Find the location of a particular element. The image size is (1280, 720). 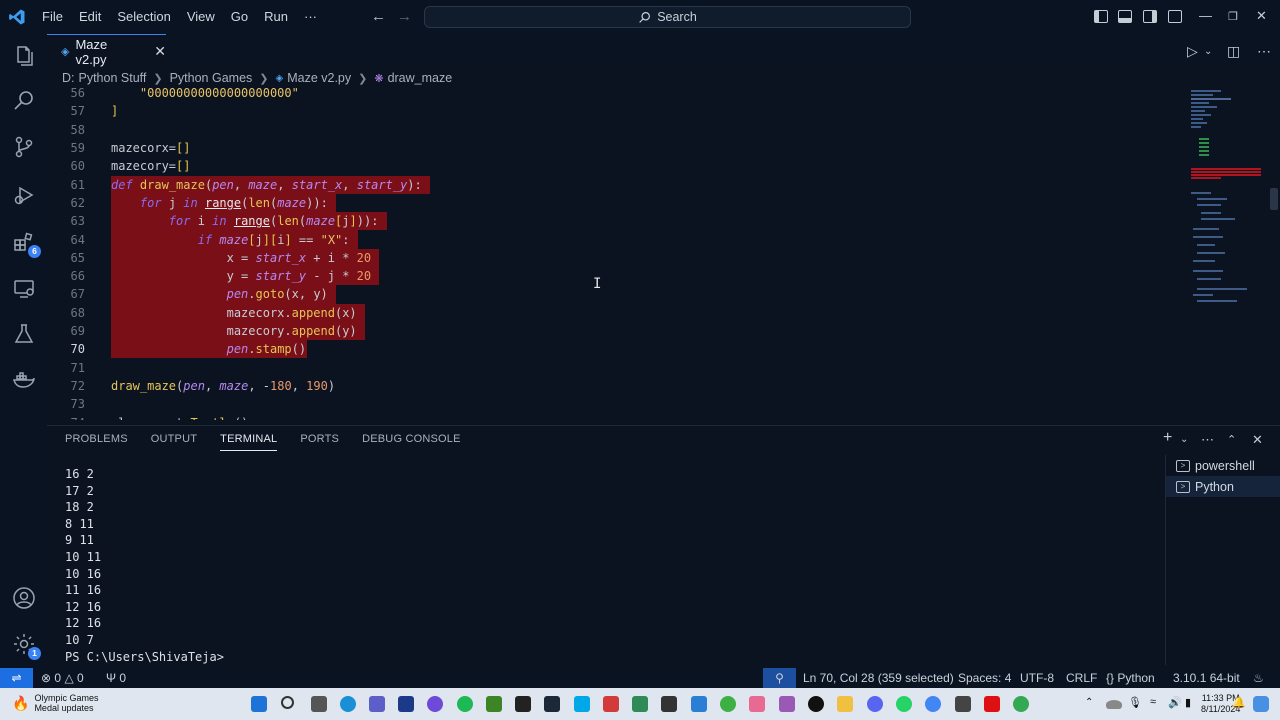

breadcrumb-drive: D: is located at coordinates (68, 78).